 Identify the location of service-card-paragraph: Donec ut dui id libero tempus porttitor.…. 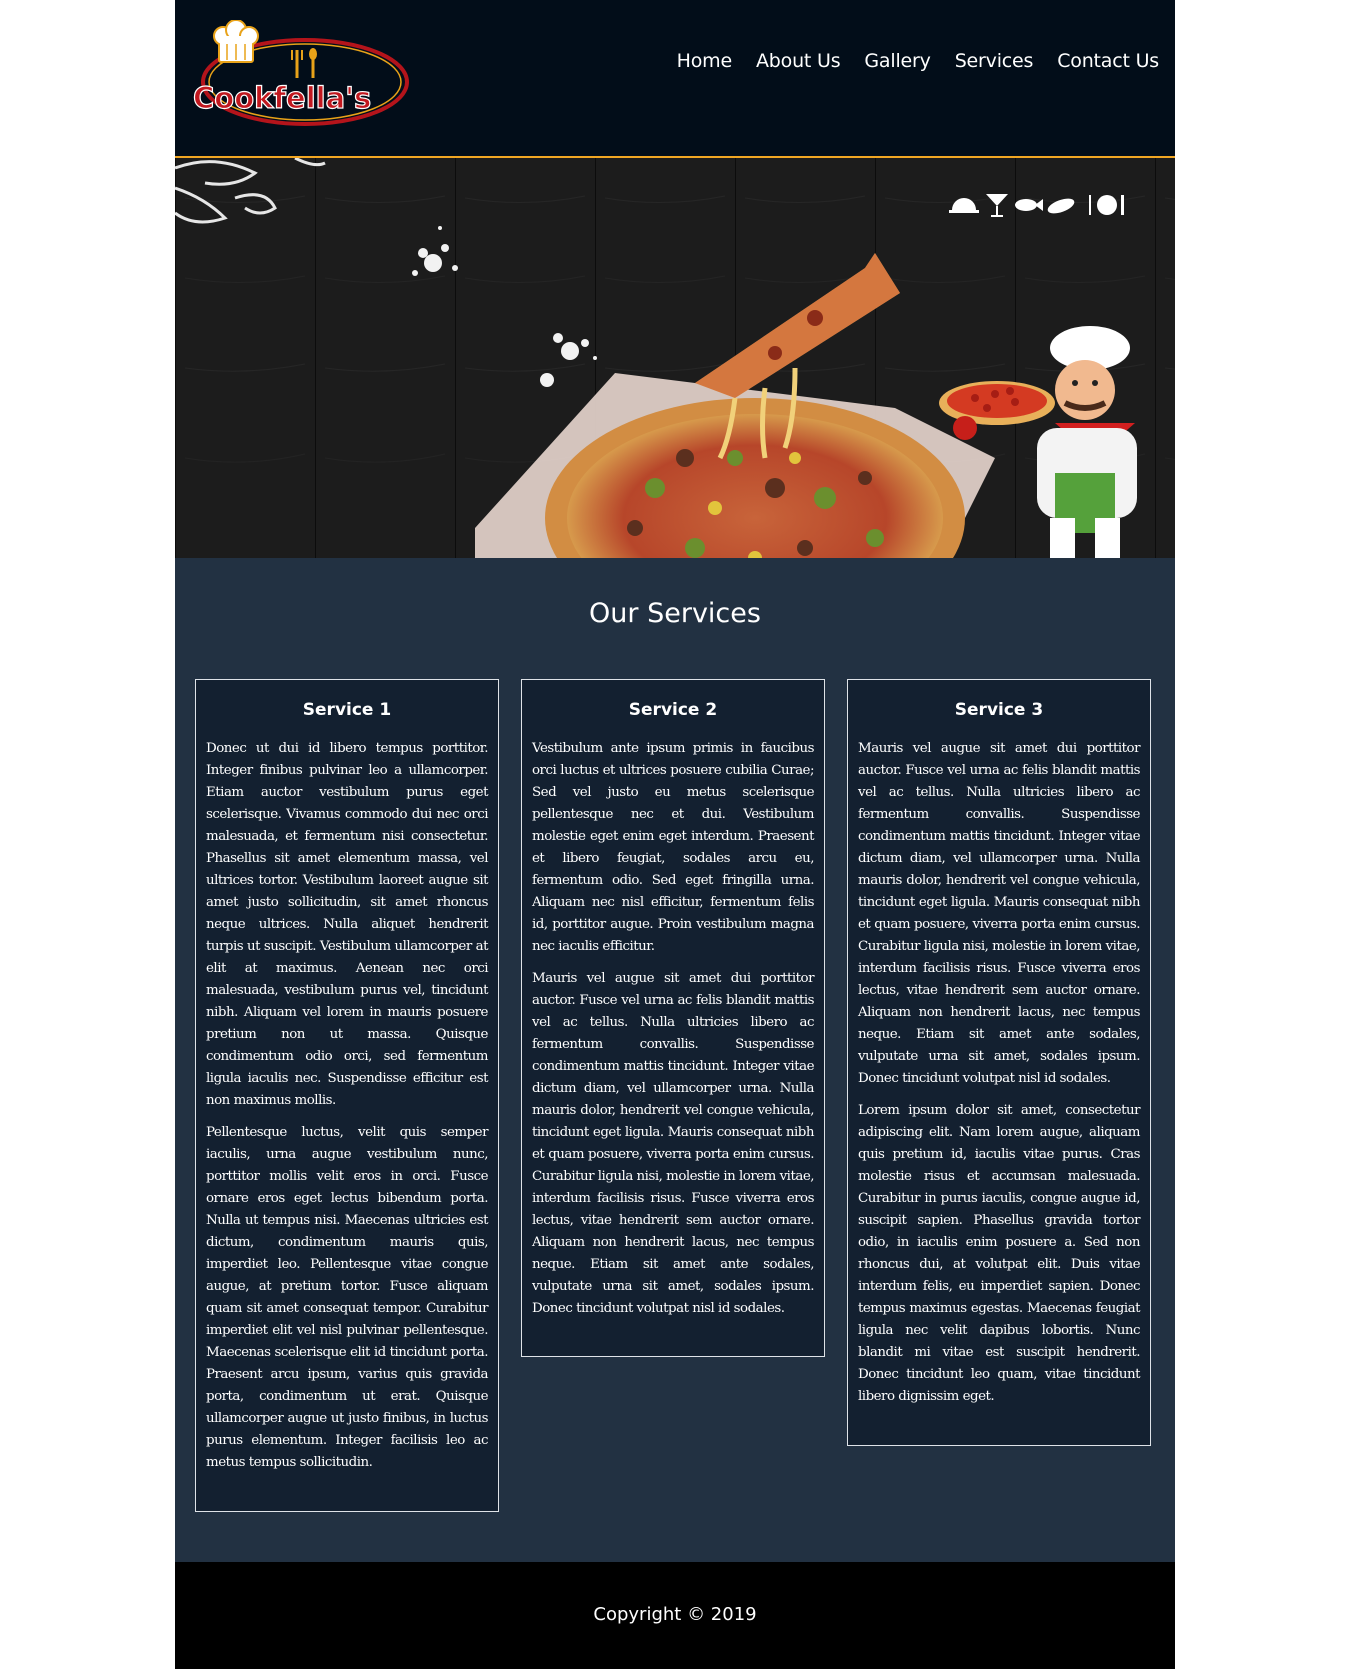
(347, 924).